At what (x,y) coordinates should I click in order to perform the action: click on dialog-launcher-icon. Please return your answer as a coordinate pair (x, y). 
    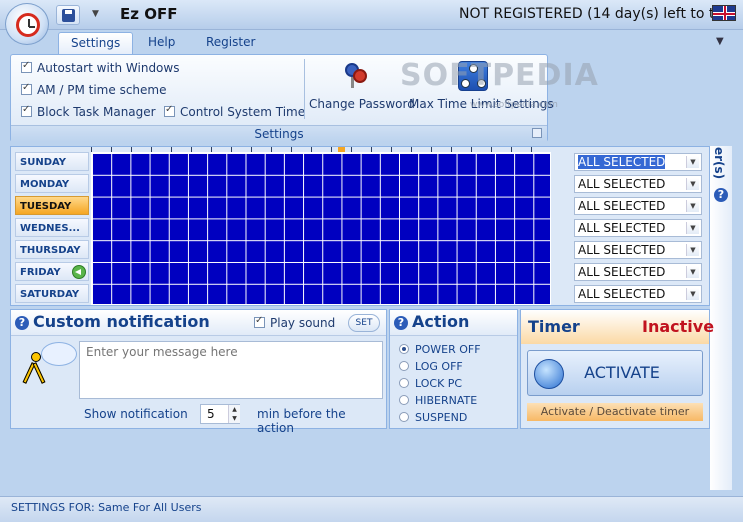
    Looking at the image, I should click on (537, 133).